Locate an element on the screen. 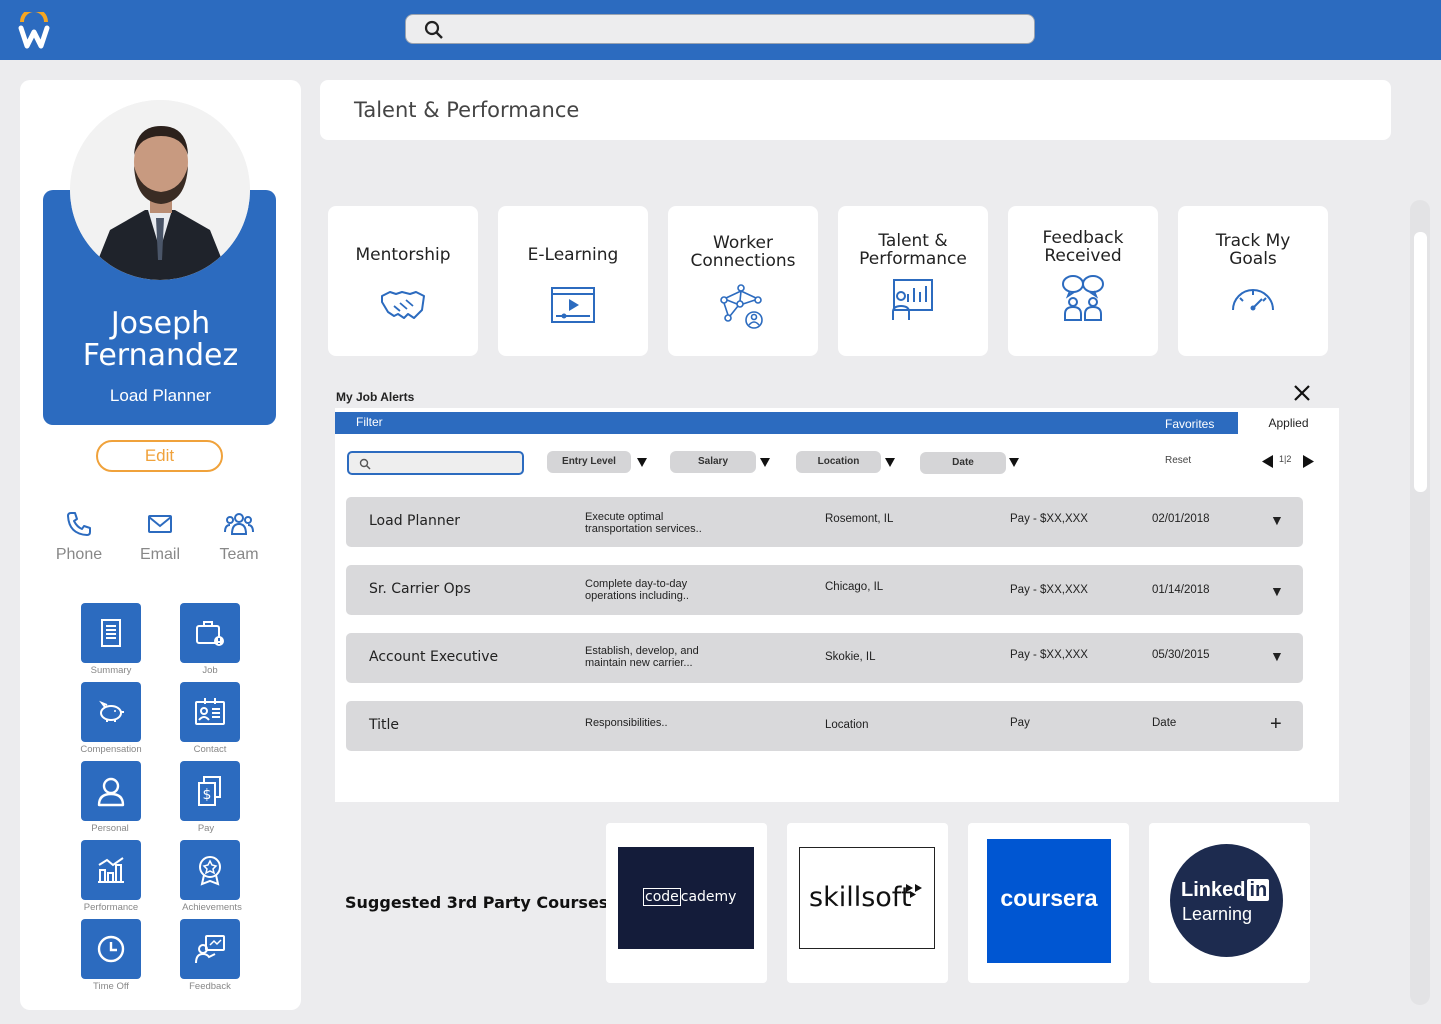 The height and width of the screenshot is (1024, 1441). job-alerts-title: My Job Alerts is located at coordinates (375, 397).